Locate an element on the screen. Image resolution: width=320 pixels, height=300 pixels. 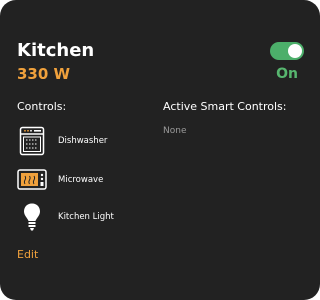
device-dishwasher: Dishwasher is located at coordinates (62, 141).